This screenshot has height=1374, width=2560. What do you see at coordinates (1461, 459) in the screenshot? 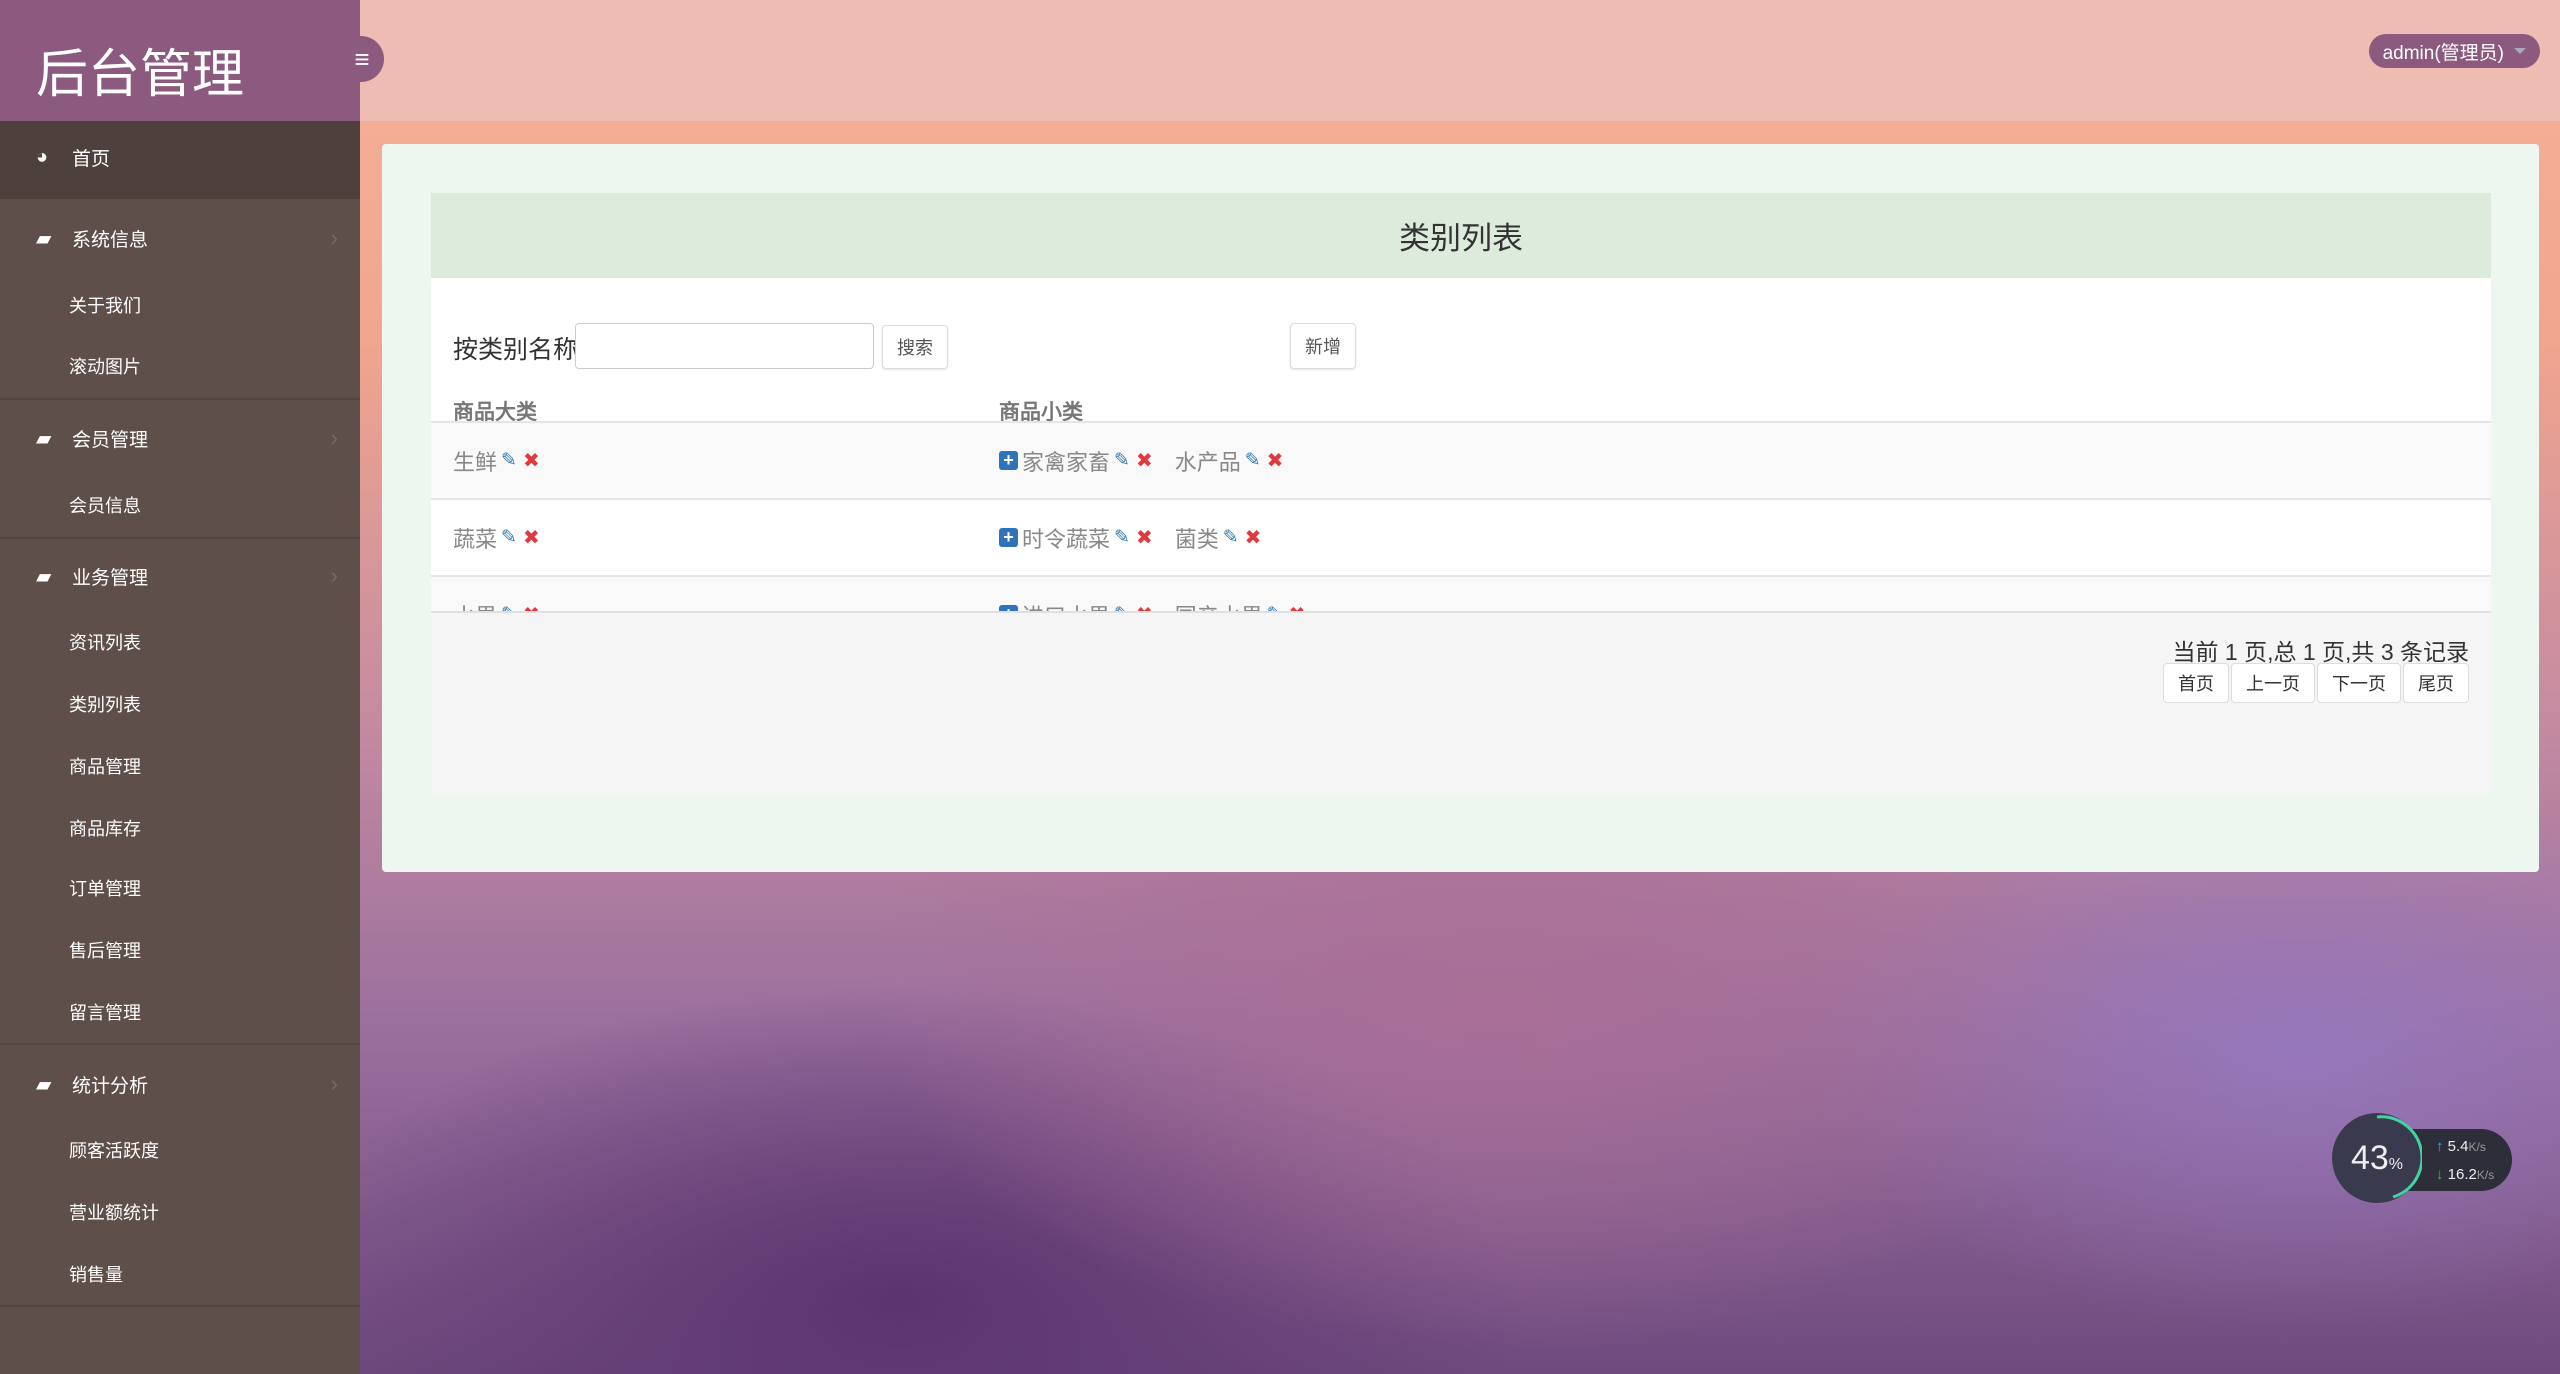
I see `table-row: 生鲜 ✎ ✖ + 家禽家畜 ✎ ✖ 水产品 ✎ ✖` at bounding box center [1461, 459].